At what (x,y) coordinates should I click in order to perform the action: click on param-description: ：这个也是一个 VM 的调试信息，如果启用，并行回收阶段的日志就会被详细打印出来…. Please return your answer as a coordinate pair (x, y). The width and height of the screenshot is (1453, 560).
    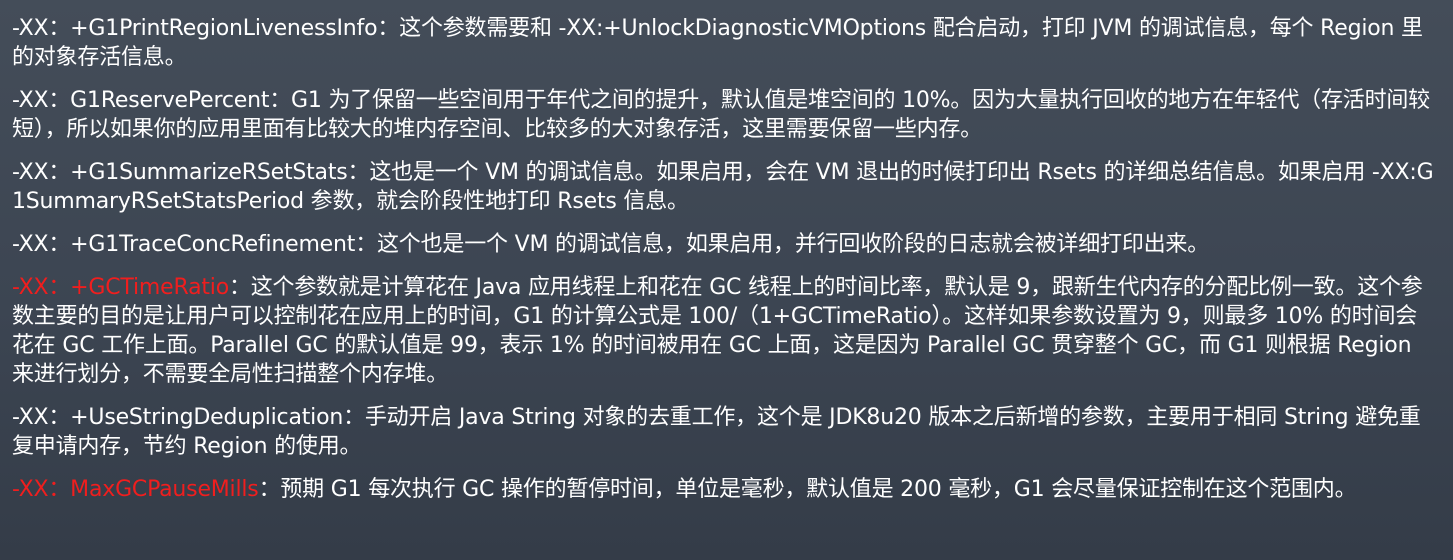
    Looking at the image, I should click on (782, 244).